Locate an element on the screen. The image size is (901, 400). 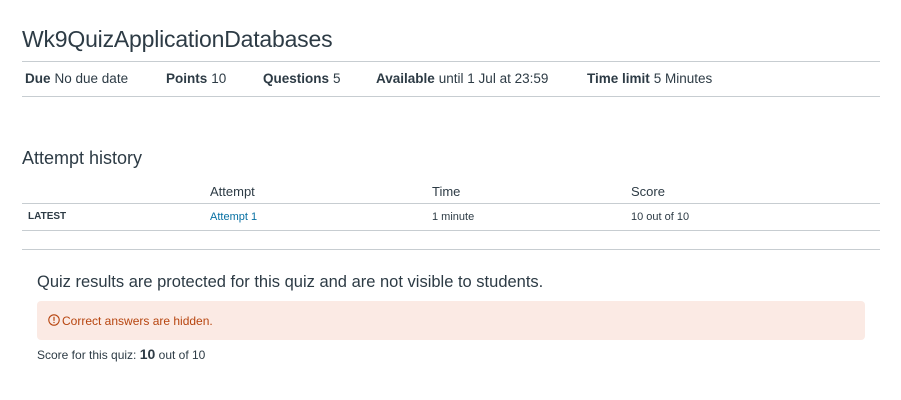
quiz-title: Wk9QuizApplicationDatabases is located at coordinates (177, 39).